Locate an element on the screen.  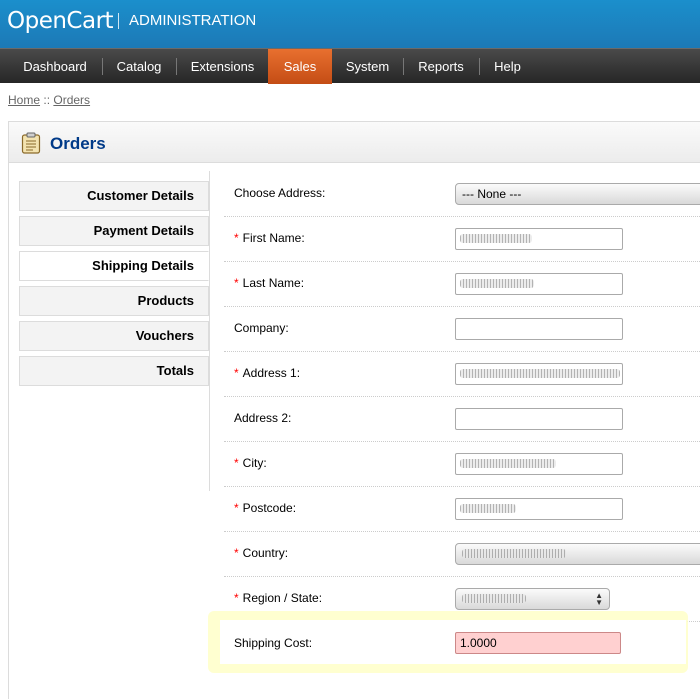
region-label: * Region / State: is located at coordinates (278, 598).